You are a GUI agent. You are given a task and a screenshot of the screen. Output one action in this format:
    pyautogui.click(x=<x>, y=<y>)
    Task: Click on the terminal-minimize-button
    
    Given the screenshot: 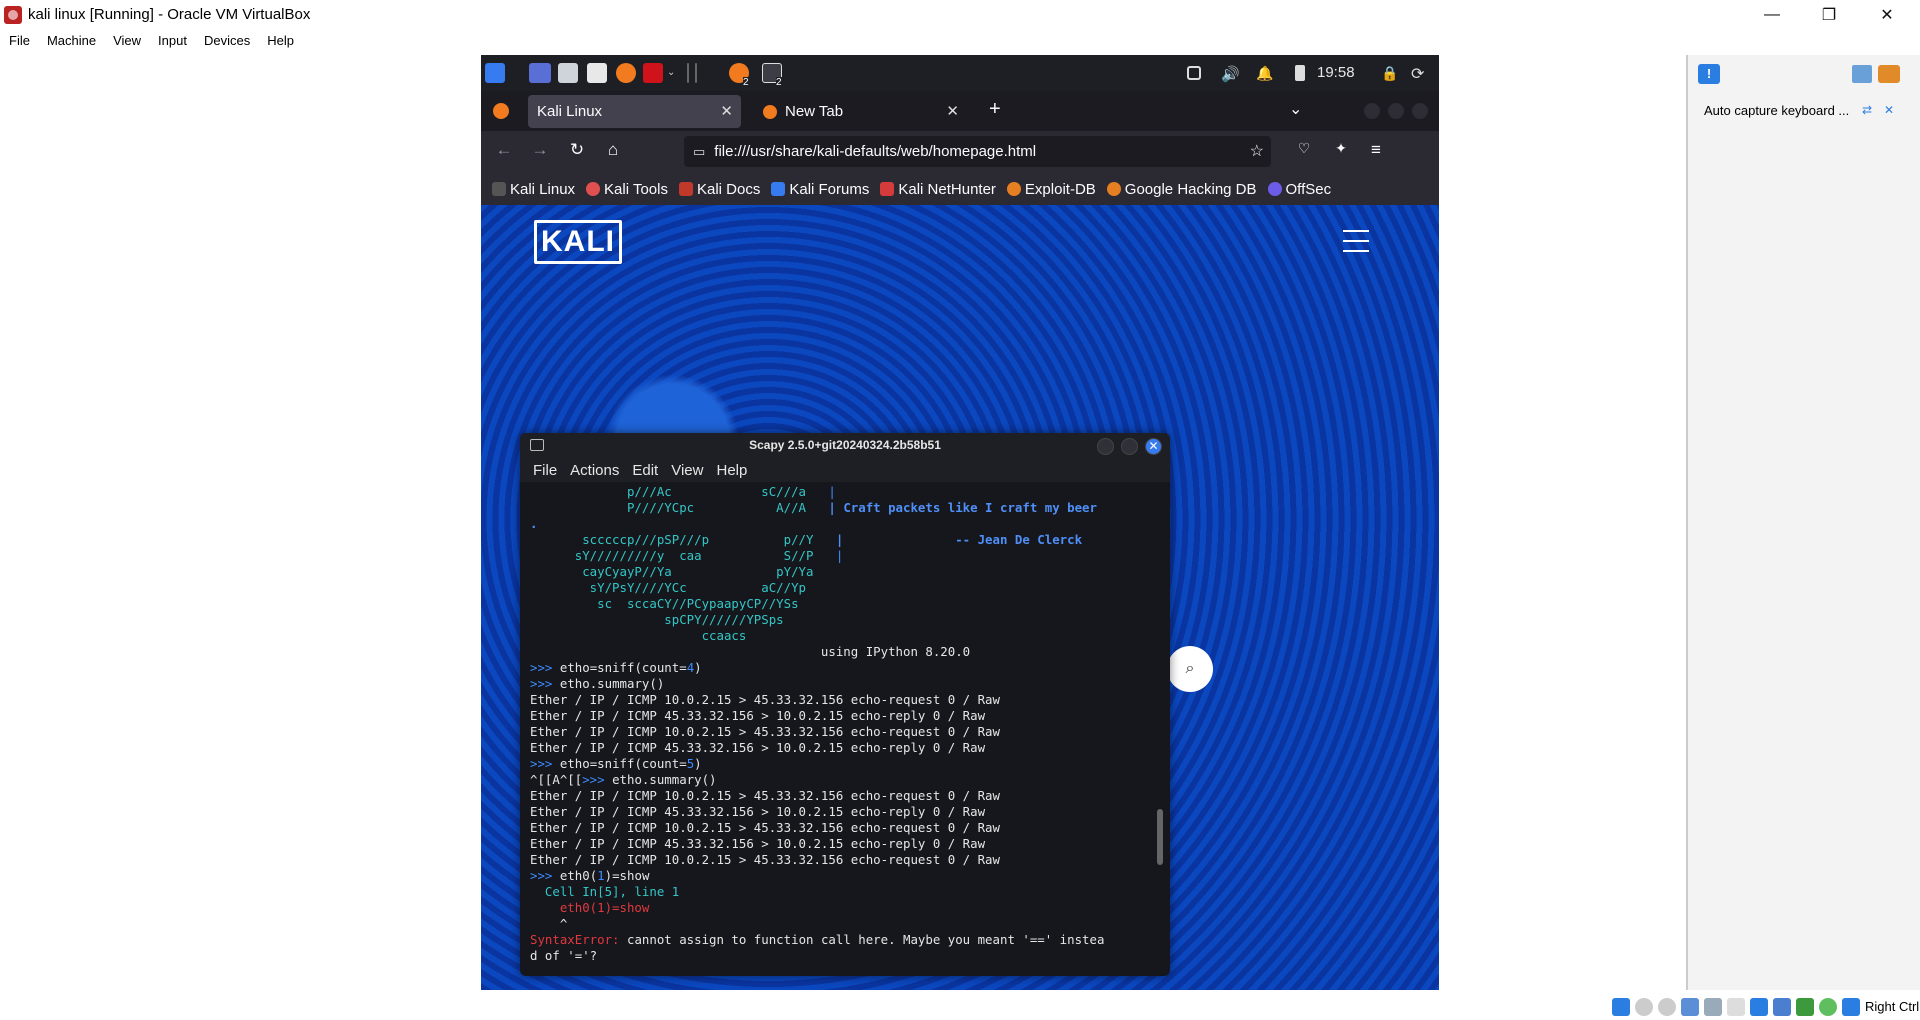 What is the action you would take?
    pyautogui.click(x=1105, y=446)
    